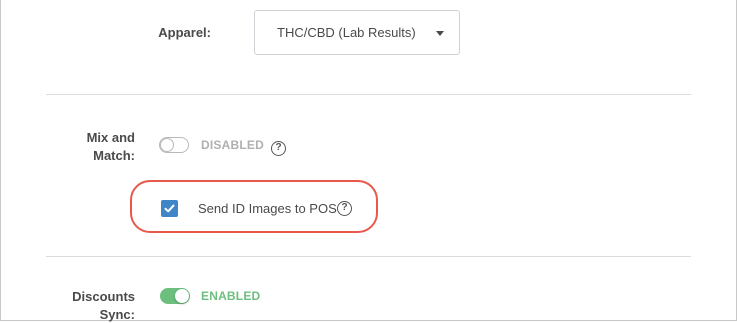  What do you see at coordinates (103, 296) in the screenshot?
I see `discounts-sync-label-line1: Discounts` at bounding box center [103, 296].